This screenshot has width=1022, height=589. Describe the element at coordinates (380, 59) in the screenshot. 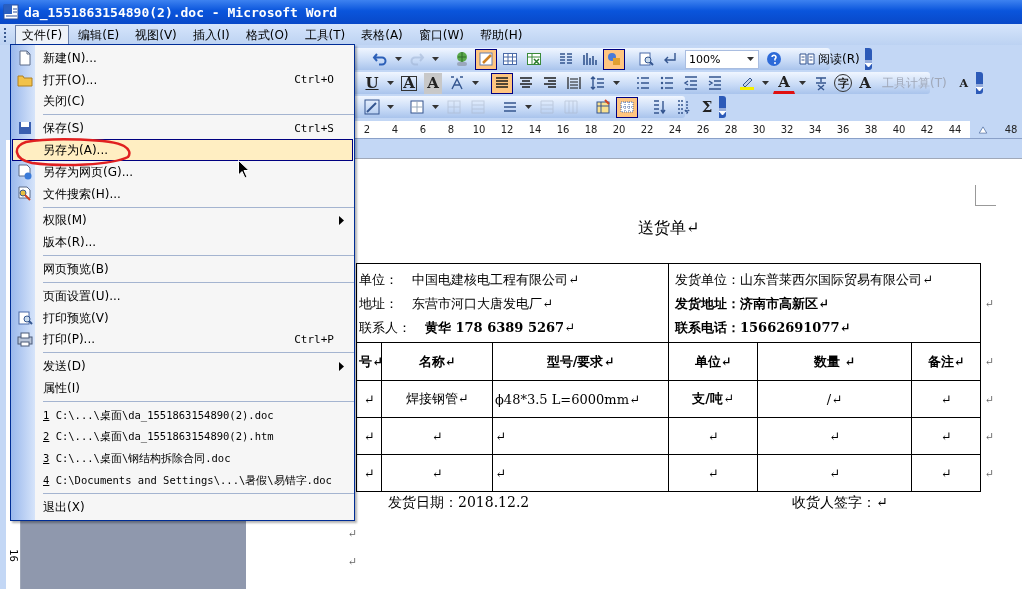

I see `undo-icon` at that location.